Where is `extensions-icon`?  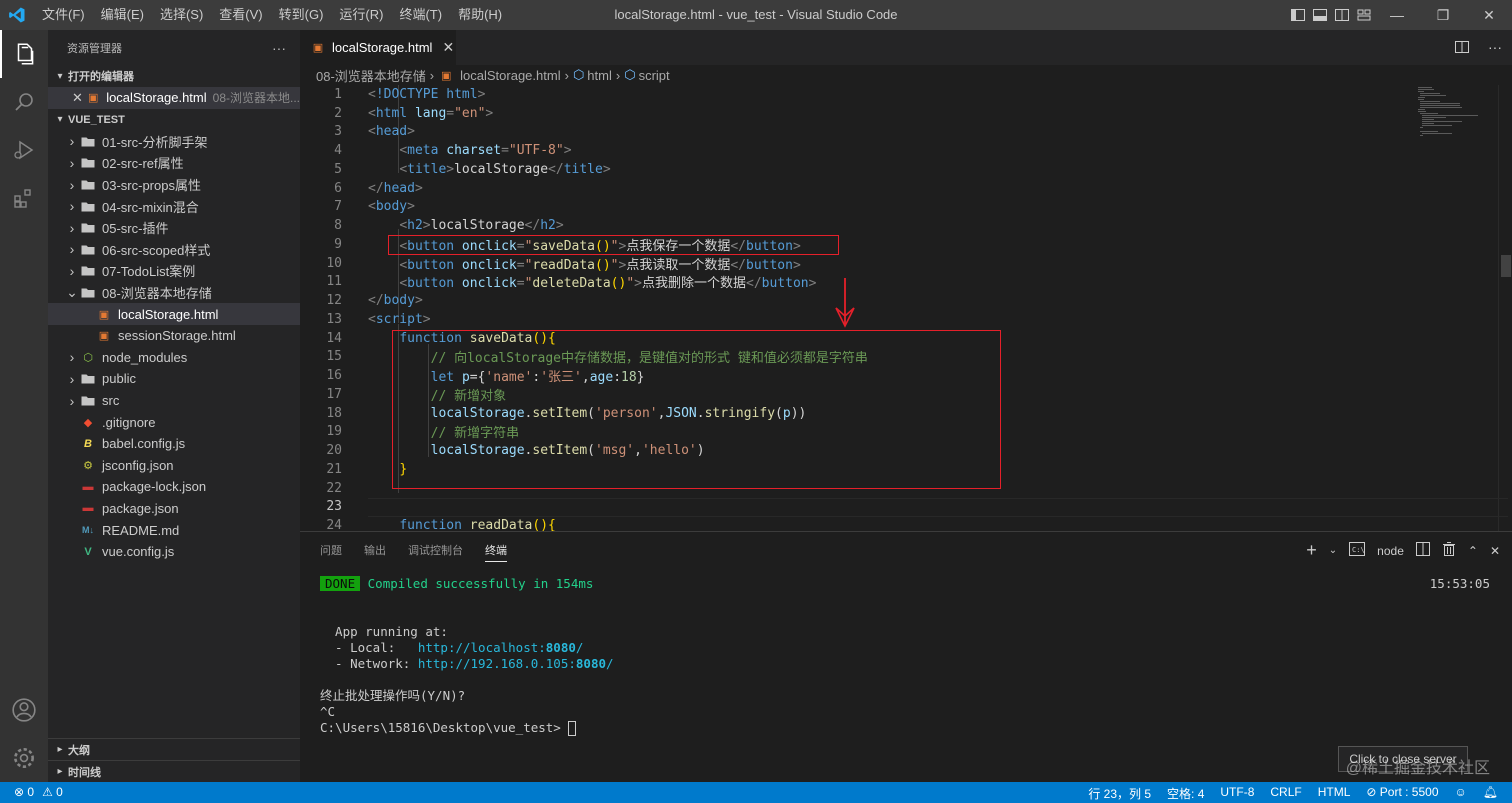 extensions-icon is located at coordinates (24, 198).